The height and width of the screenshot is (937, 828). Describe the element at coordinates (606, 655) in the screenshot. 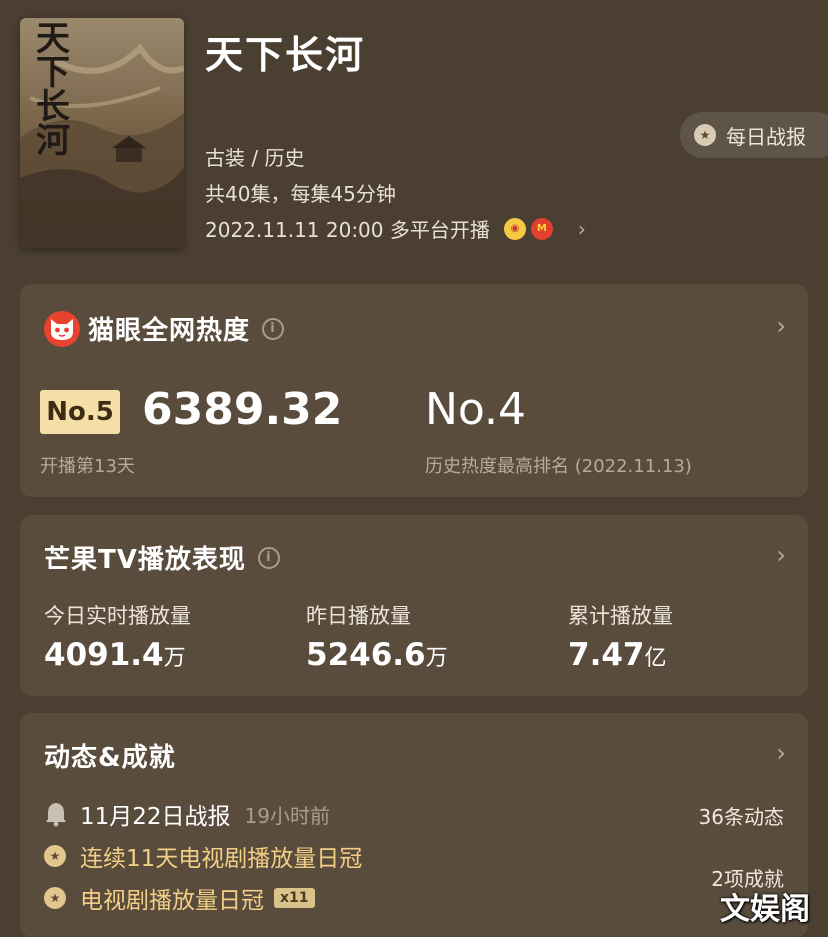

I see `stat-number: 7.47` at that location.